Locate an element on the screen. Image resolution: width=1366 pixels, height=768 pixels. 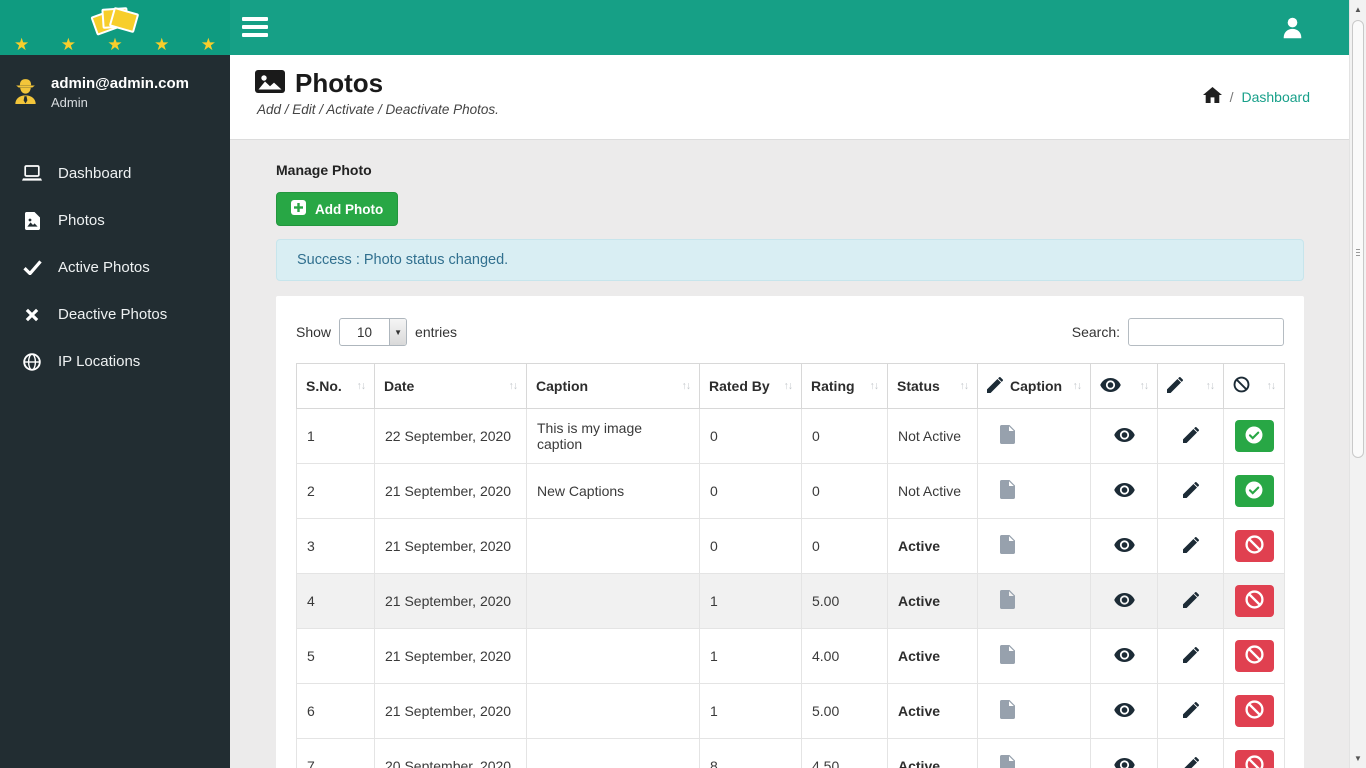
show-label: Show is located at coordinates (314, 332).